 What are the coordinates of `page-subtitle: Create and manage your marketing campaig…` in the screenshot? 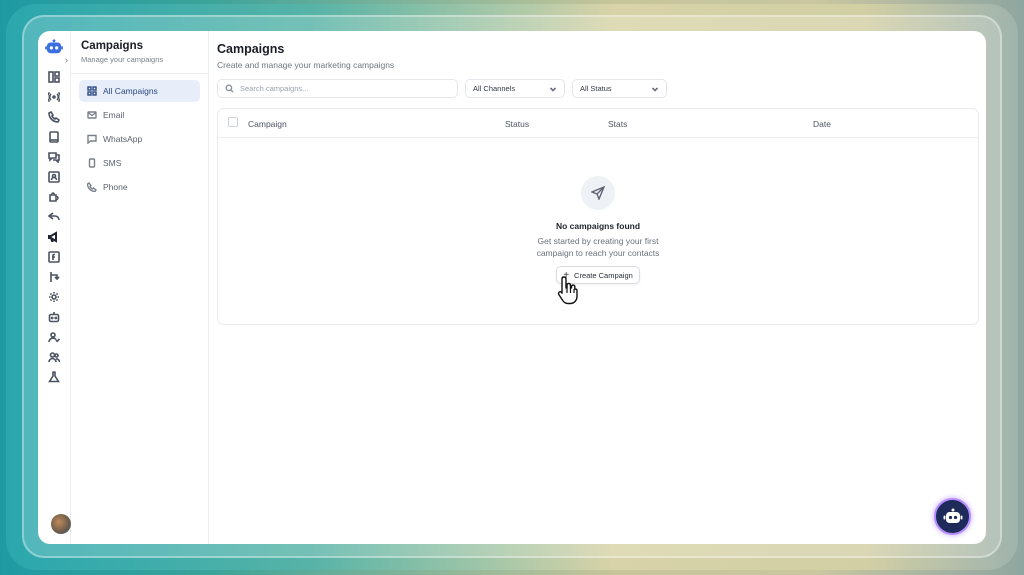 It's located at (306, 65).